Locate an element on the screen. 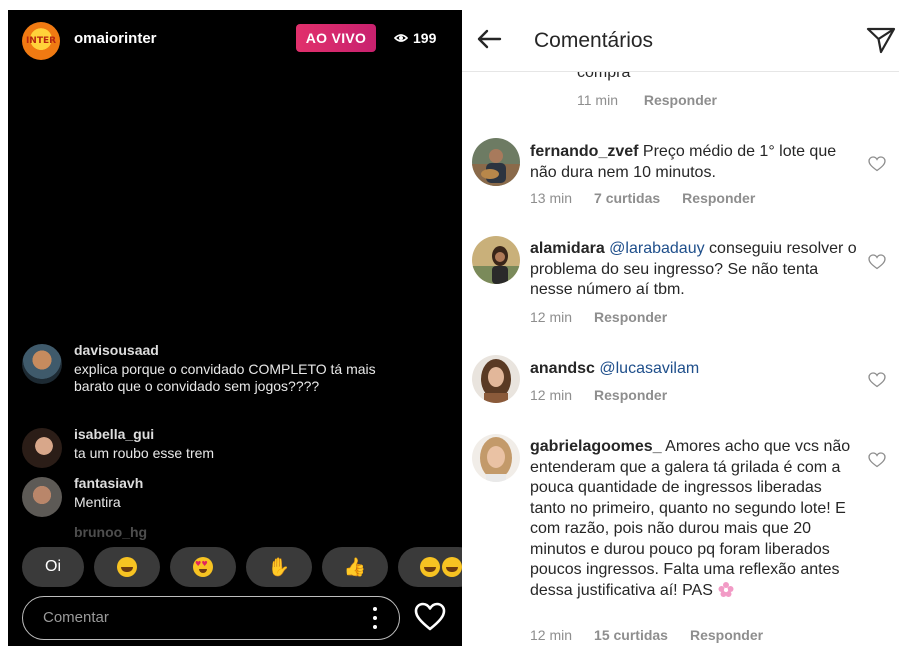 The image size is (899, 648). host-avatar: INTER is located at coordinates (41, 41).